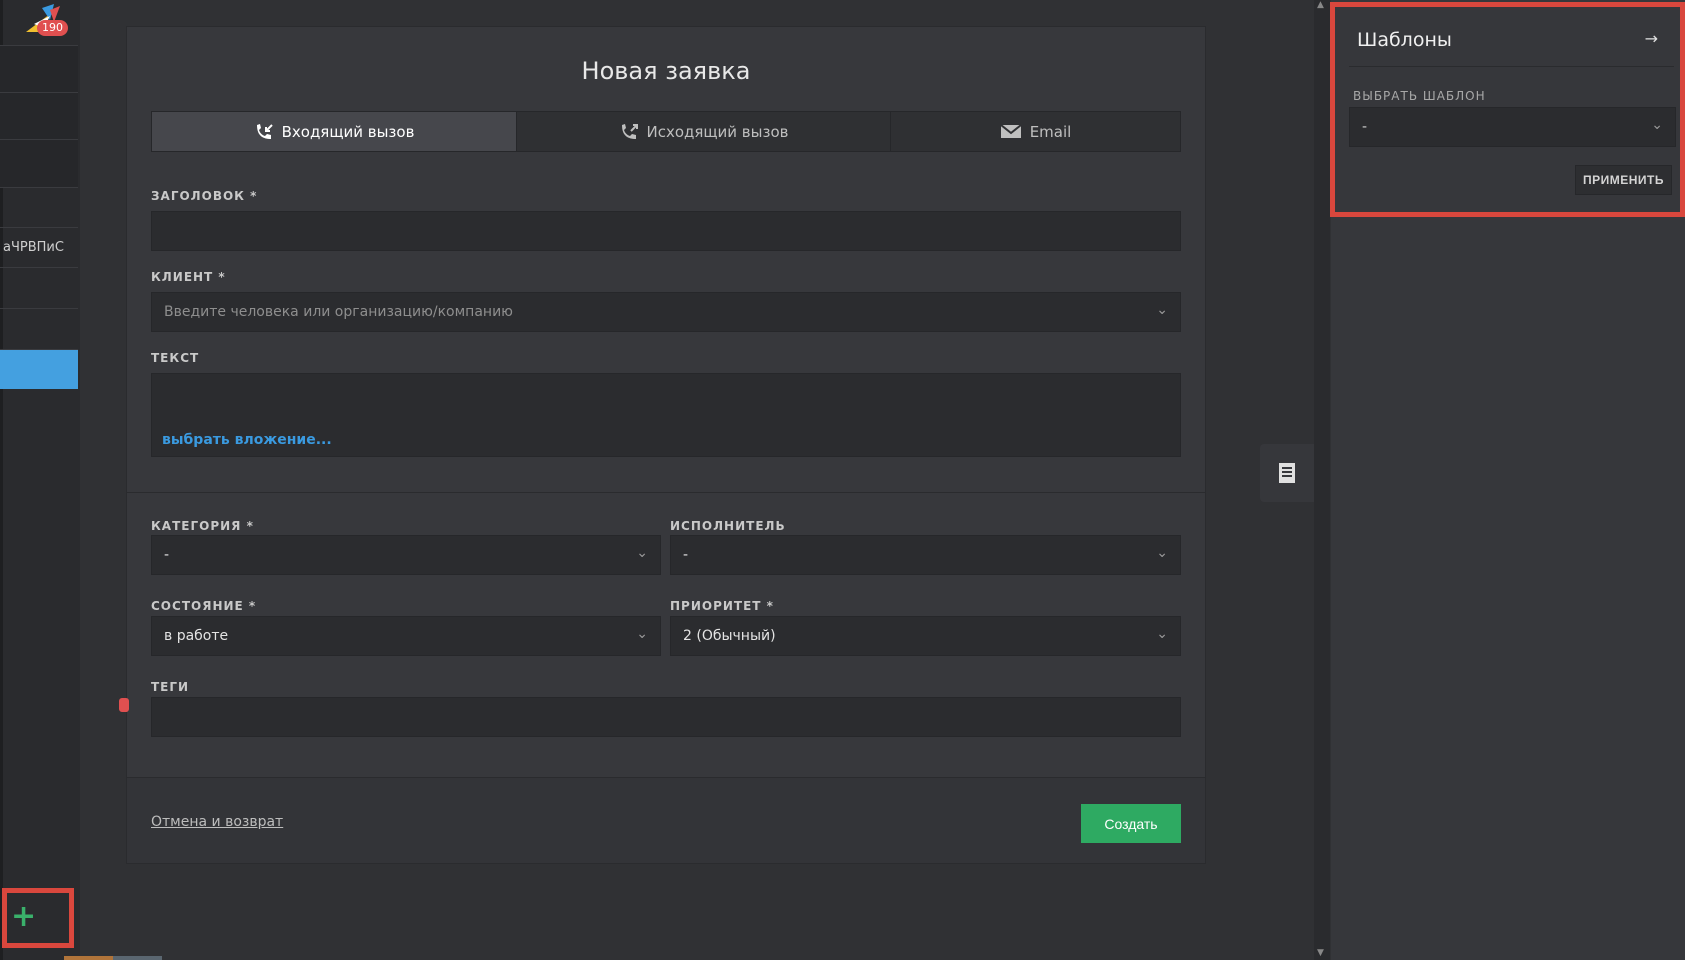 This screenshot has width=1685, height=960. Describe the element at coordinates (40, 480) in the screenshot. I see `left-sidebar: 190 аЧРВПиС +` at that location.